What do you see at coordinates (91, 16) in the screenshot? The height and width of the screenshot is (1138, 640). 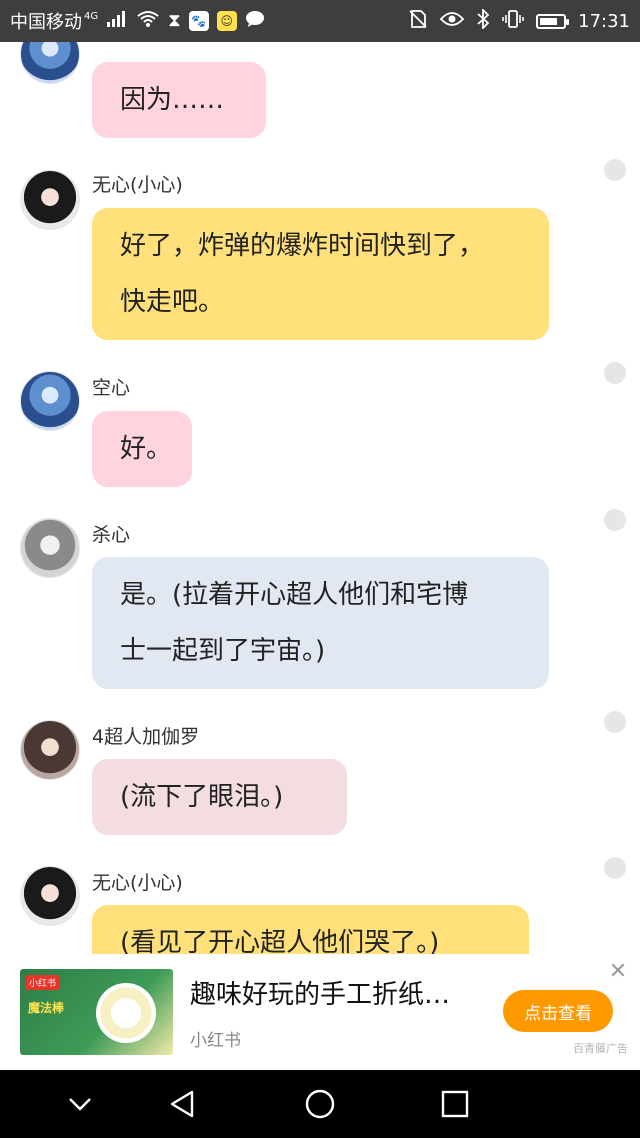 I see `network-type: 4G` at bounding box center [91, 16].